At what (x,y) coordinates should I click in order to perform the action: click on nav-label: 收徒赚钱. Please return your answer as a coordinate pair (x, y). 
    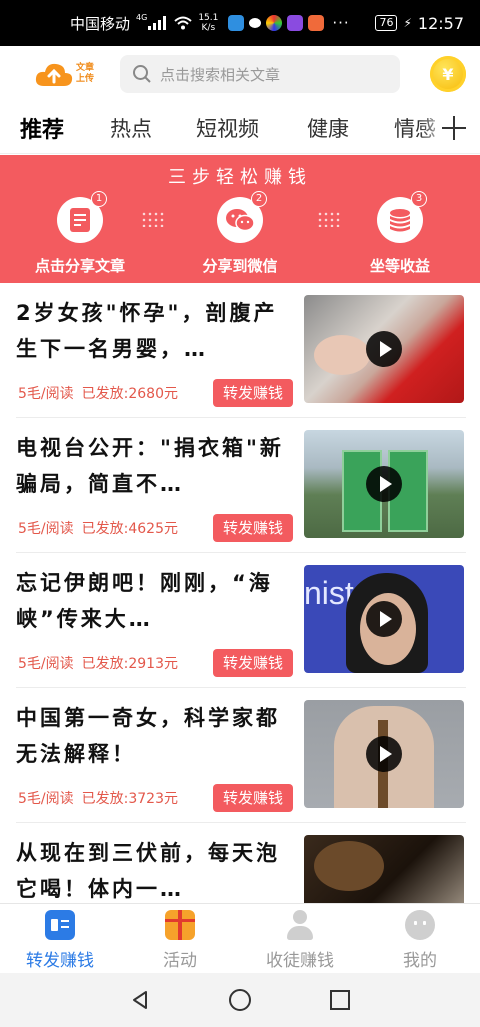
    Looking at the image, I should click on (300, 961).